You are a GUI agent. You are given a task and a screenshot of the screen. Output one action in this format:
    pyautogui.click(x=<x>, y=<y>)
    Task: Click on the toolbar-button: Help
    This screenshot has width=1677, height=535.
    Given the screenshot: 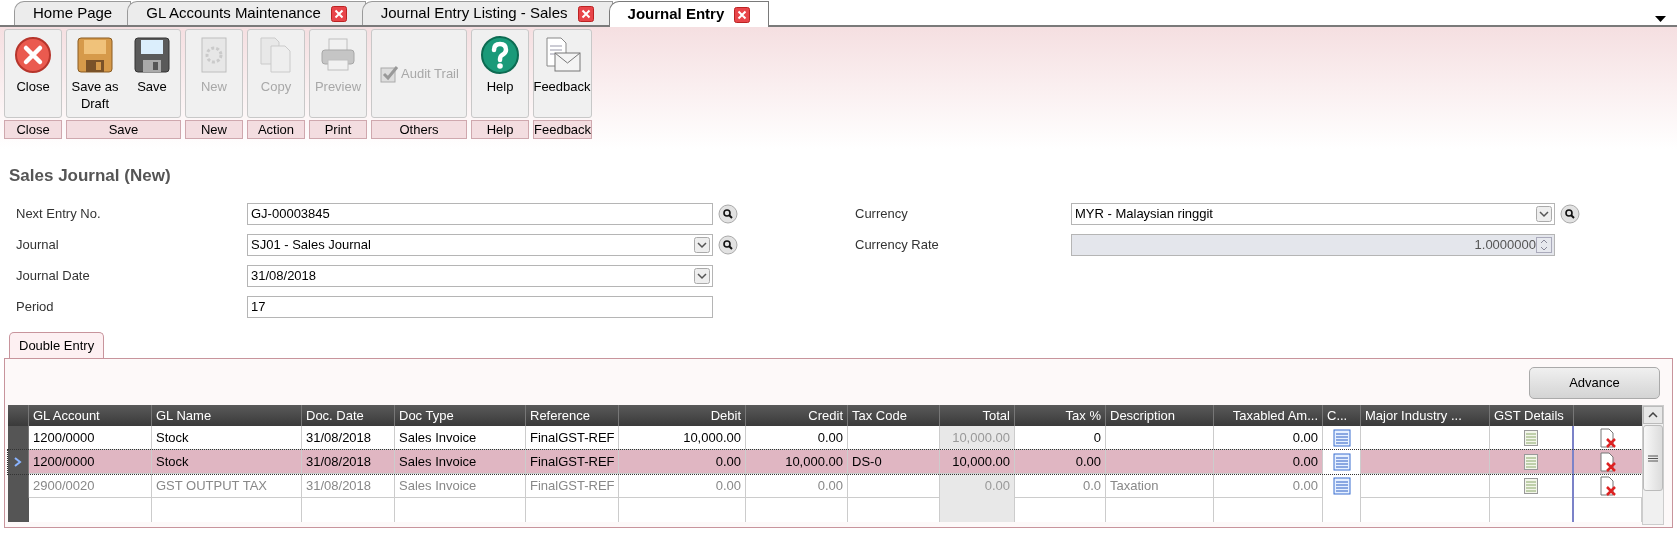 What is the action you would take?
    pyautogui.click(x=500, y=73)
    